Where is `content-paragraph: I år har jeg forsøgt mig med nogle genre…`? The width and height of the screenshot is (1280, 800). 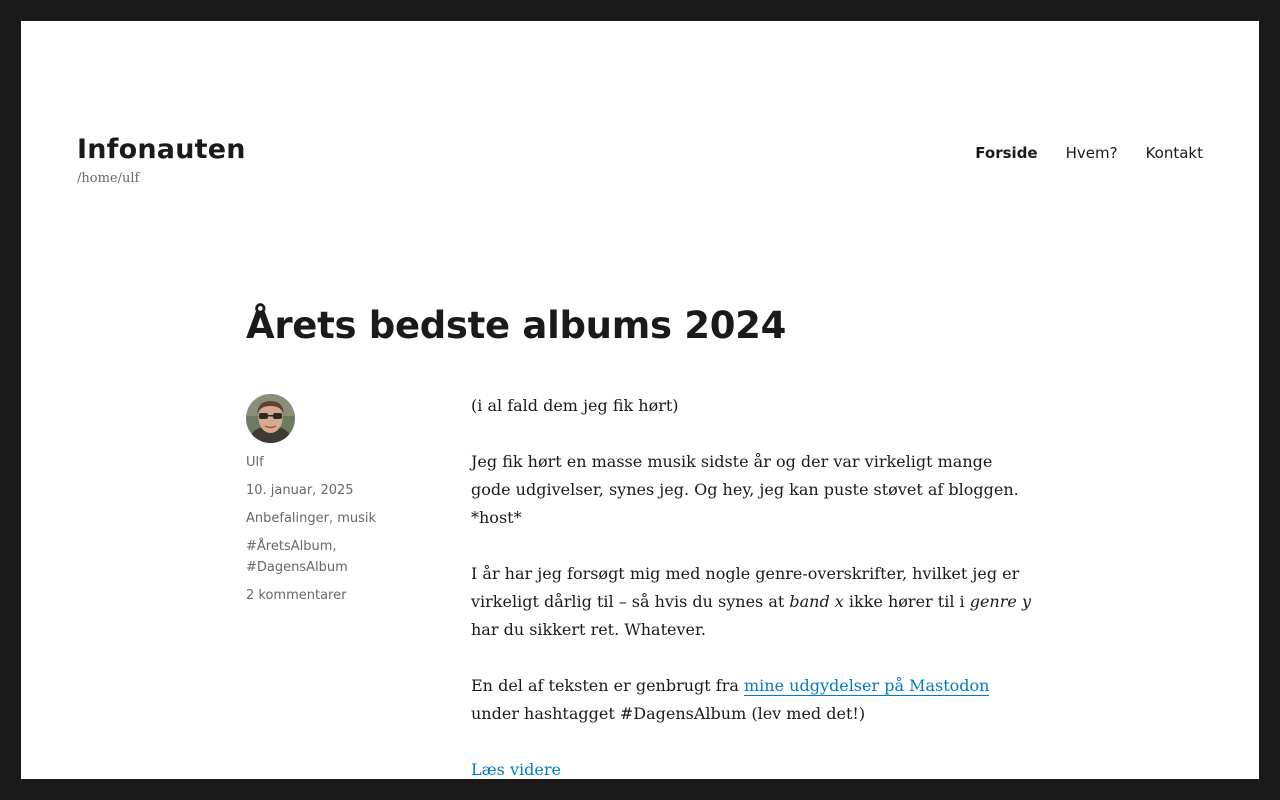 content-paragraph: I år har jeg forsøgt mig med nogle genre… is located at coordinates (753, 602).